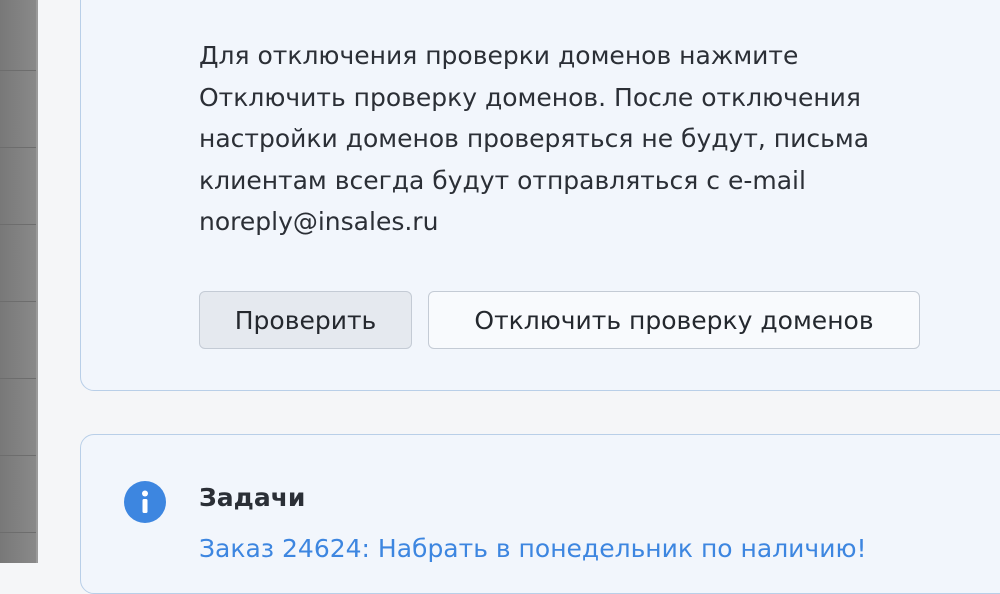 Image resolution: width=1000 pixels, height=594 pixels. Describe the element at coordinates (674, 320) in the screenshot. I see `disable-domain-check-button: Отключить проверку доменов` at that location.